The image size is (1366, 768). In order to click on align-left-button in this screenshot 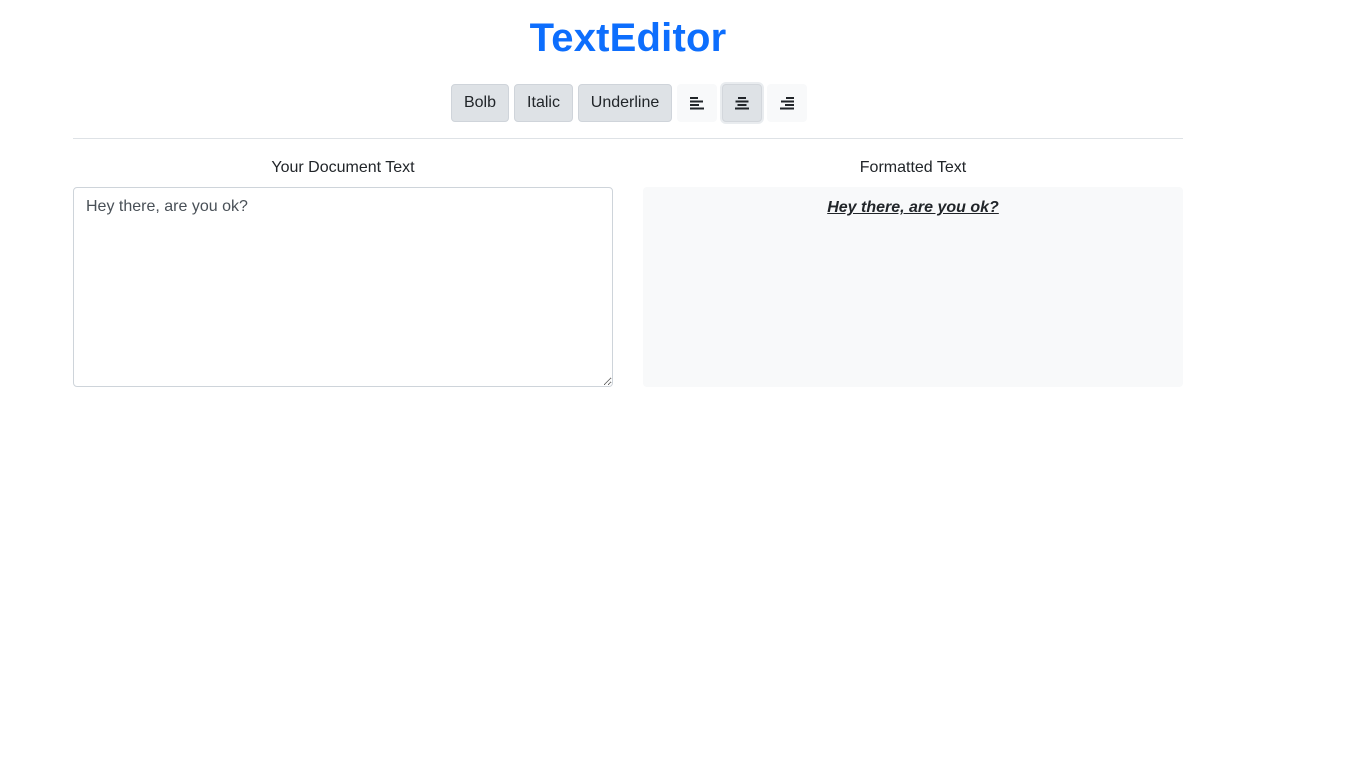, I will do `click(697, 103)`.